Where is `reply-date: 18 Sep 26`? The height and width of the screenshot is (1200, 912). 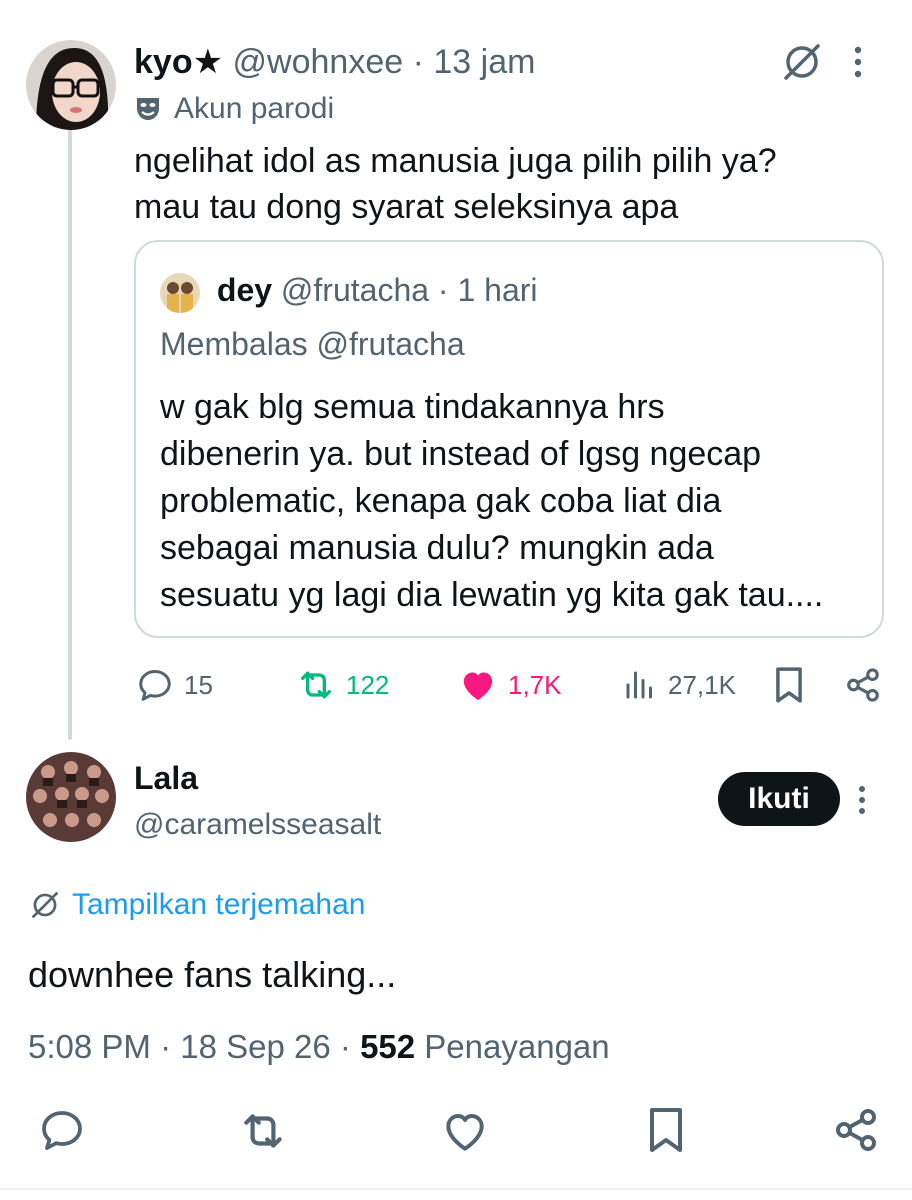 reply-date: 18 Sep 26 is located at coordinates (255, 1046).